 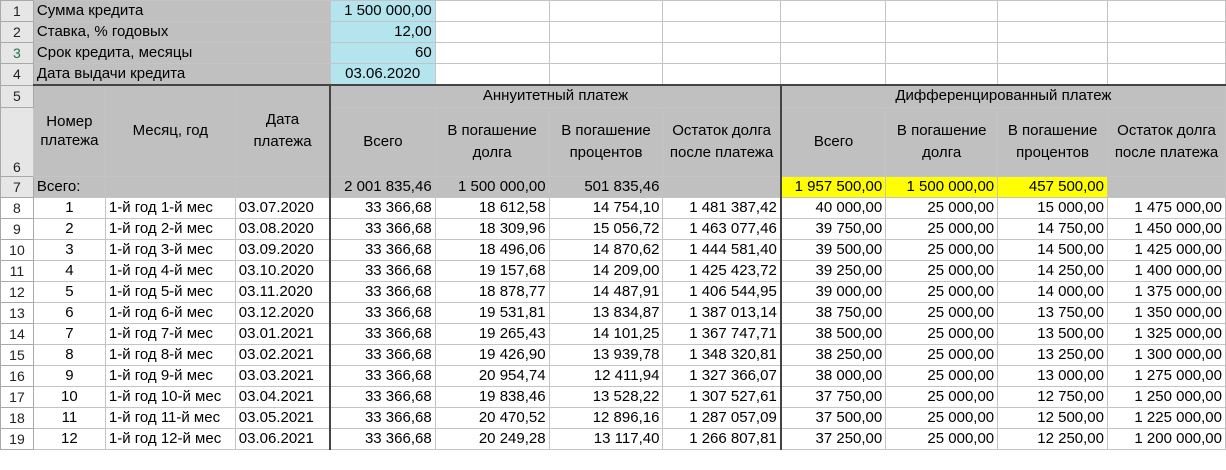 I want to click on cell-diff-total: 39 500,00, so click(x=833, y=249).